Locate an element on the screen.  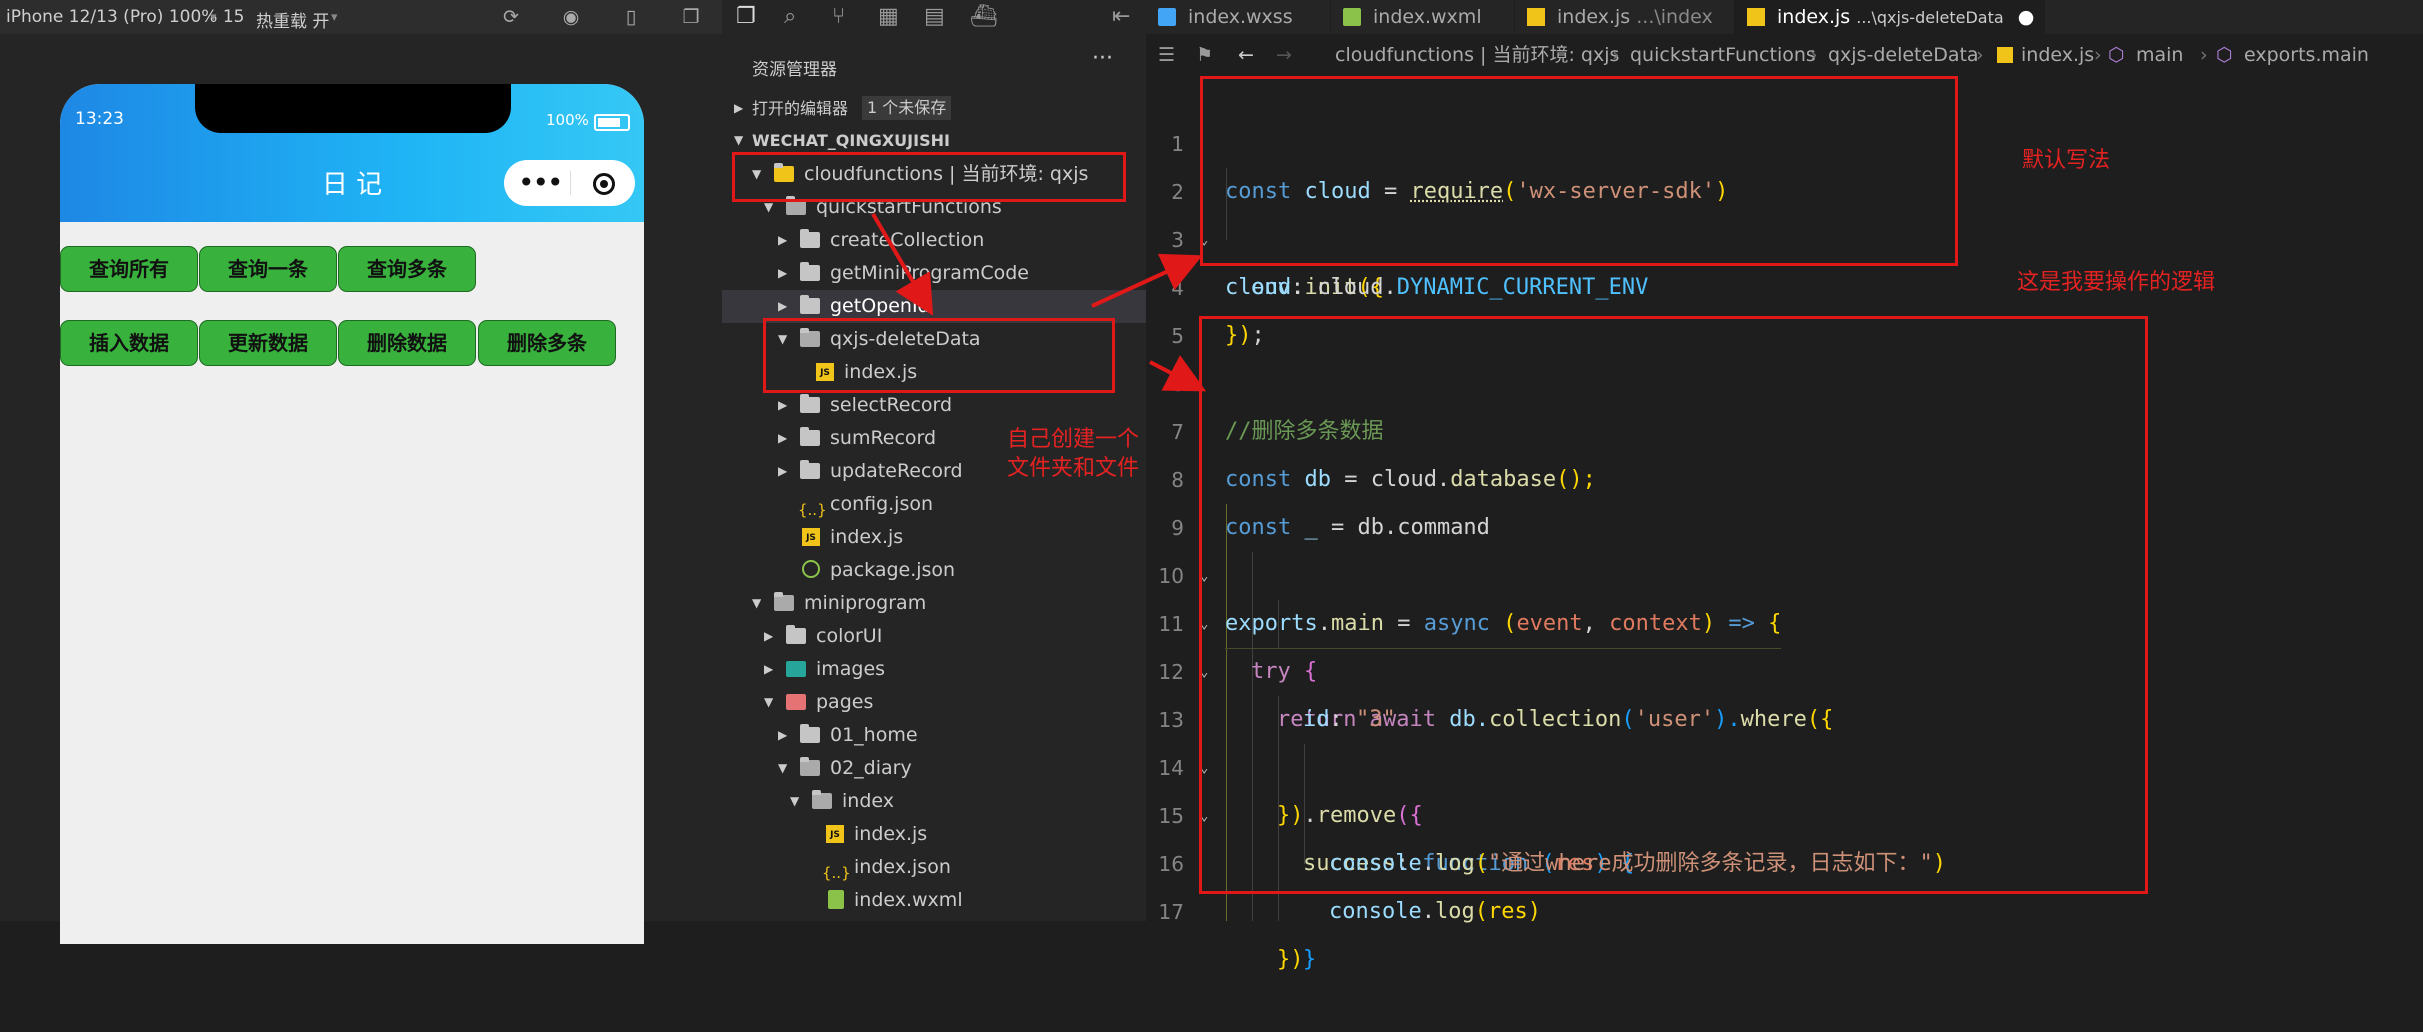
arrow-to-logic-code is located at coordinates (1178, 373).